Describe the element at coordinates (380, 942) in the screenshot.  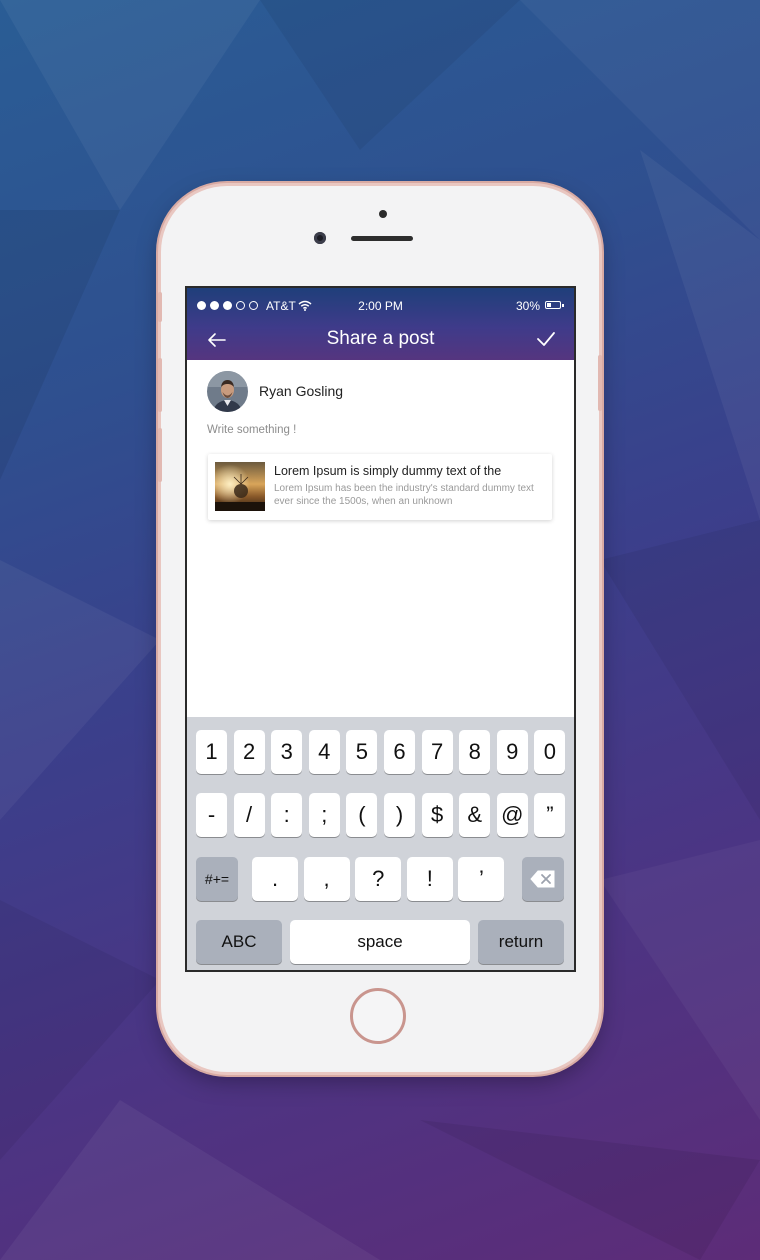
I see `key-space: space` at that location.